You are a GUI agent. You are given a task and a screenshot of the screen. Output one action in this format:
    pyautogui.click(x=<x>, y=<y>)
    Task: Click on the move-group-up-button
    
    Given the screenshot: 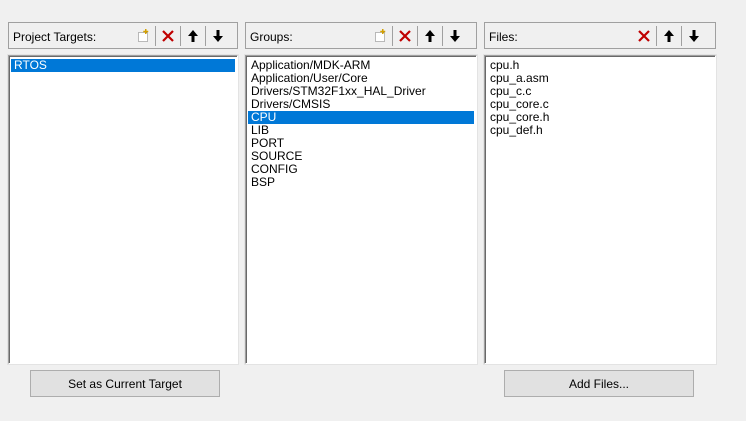 What is the action you would take?
    pyautogui.click(x=430, y=36)
    